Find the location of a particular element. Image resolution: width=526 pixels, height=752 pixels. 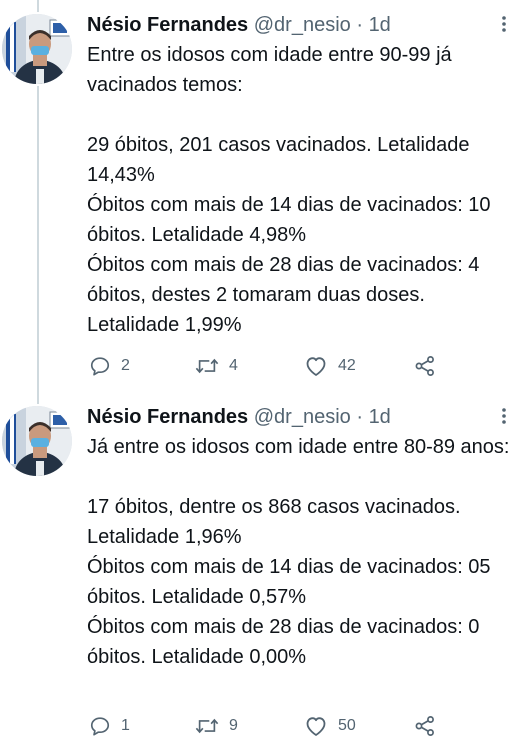

reply-count: 2 is located at coordinates (125, 365).